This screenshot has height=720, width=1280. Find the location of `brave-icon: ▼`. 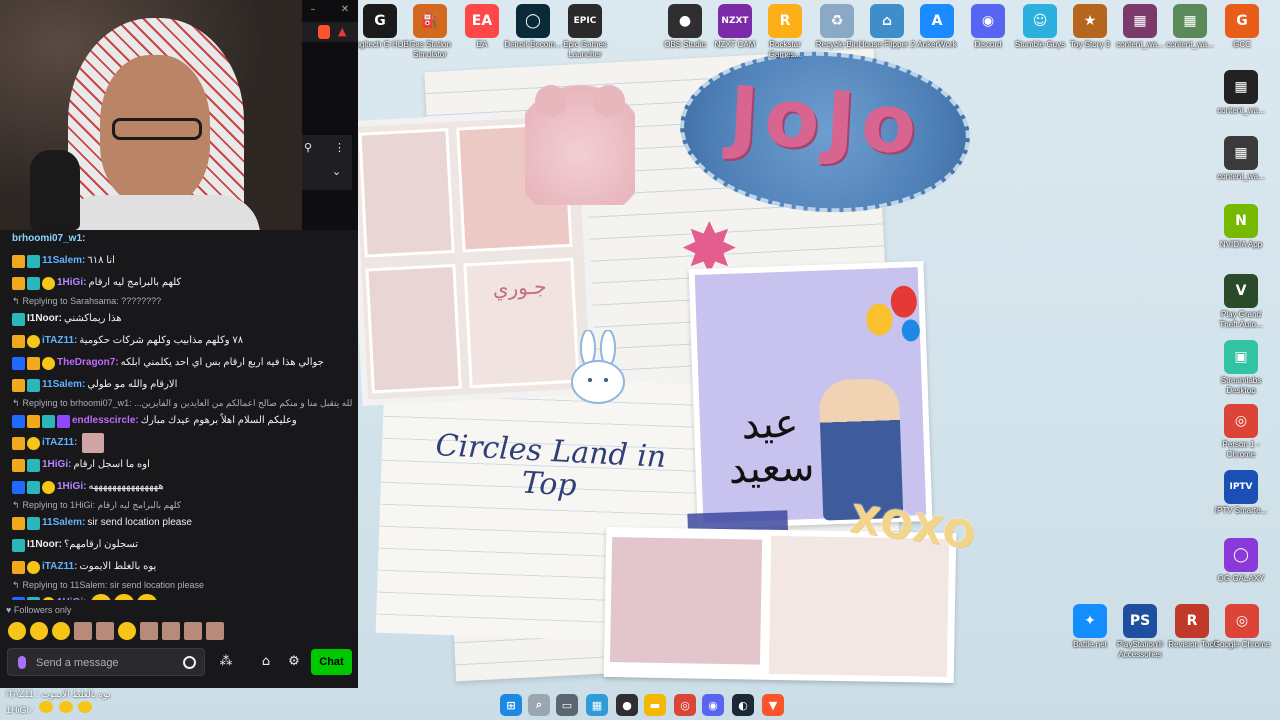

brave-icon: ▼ is located at coordinates (773, 705).